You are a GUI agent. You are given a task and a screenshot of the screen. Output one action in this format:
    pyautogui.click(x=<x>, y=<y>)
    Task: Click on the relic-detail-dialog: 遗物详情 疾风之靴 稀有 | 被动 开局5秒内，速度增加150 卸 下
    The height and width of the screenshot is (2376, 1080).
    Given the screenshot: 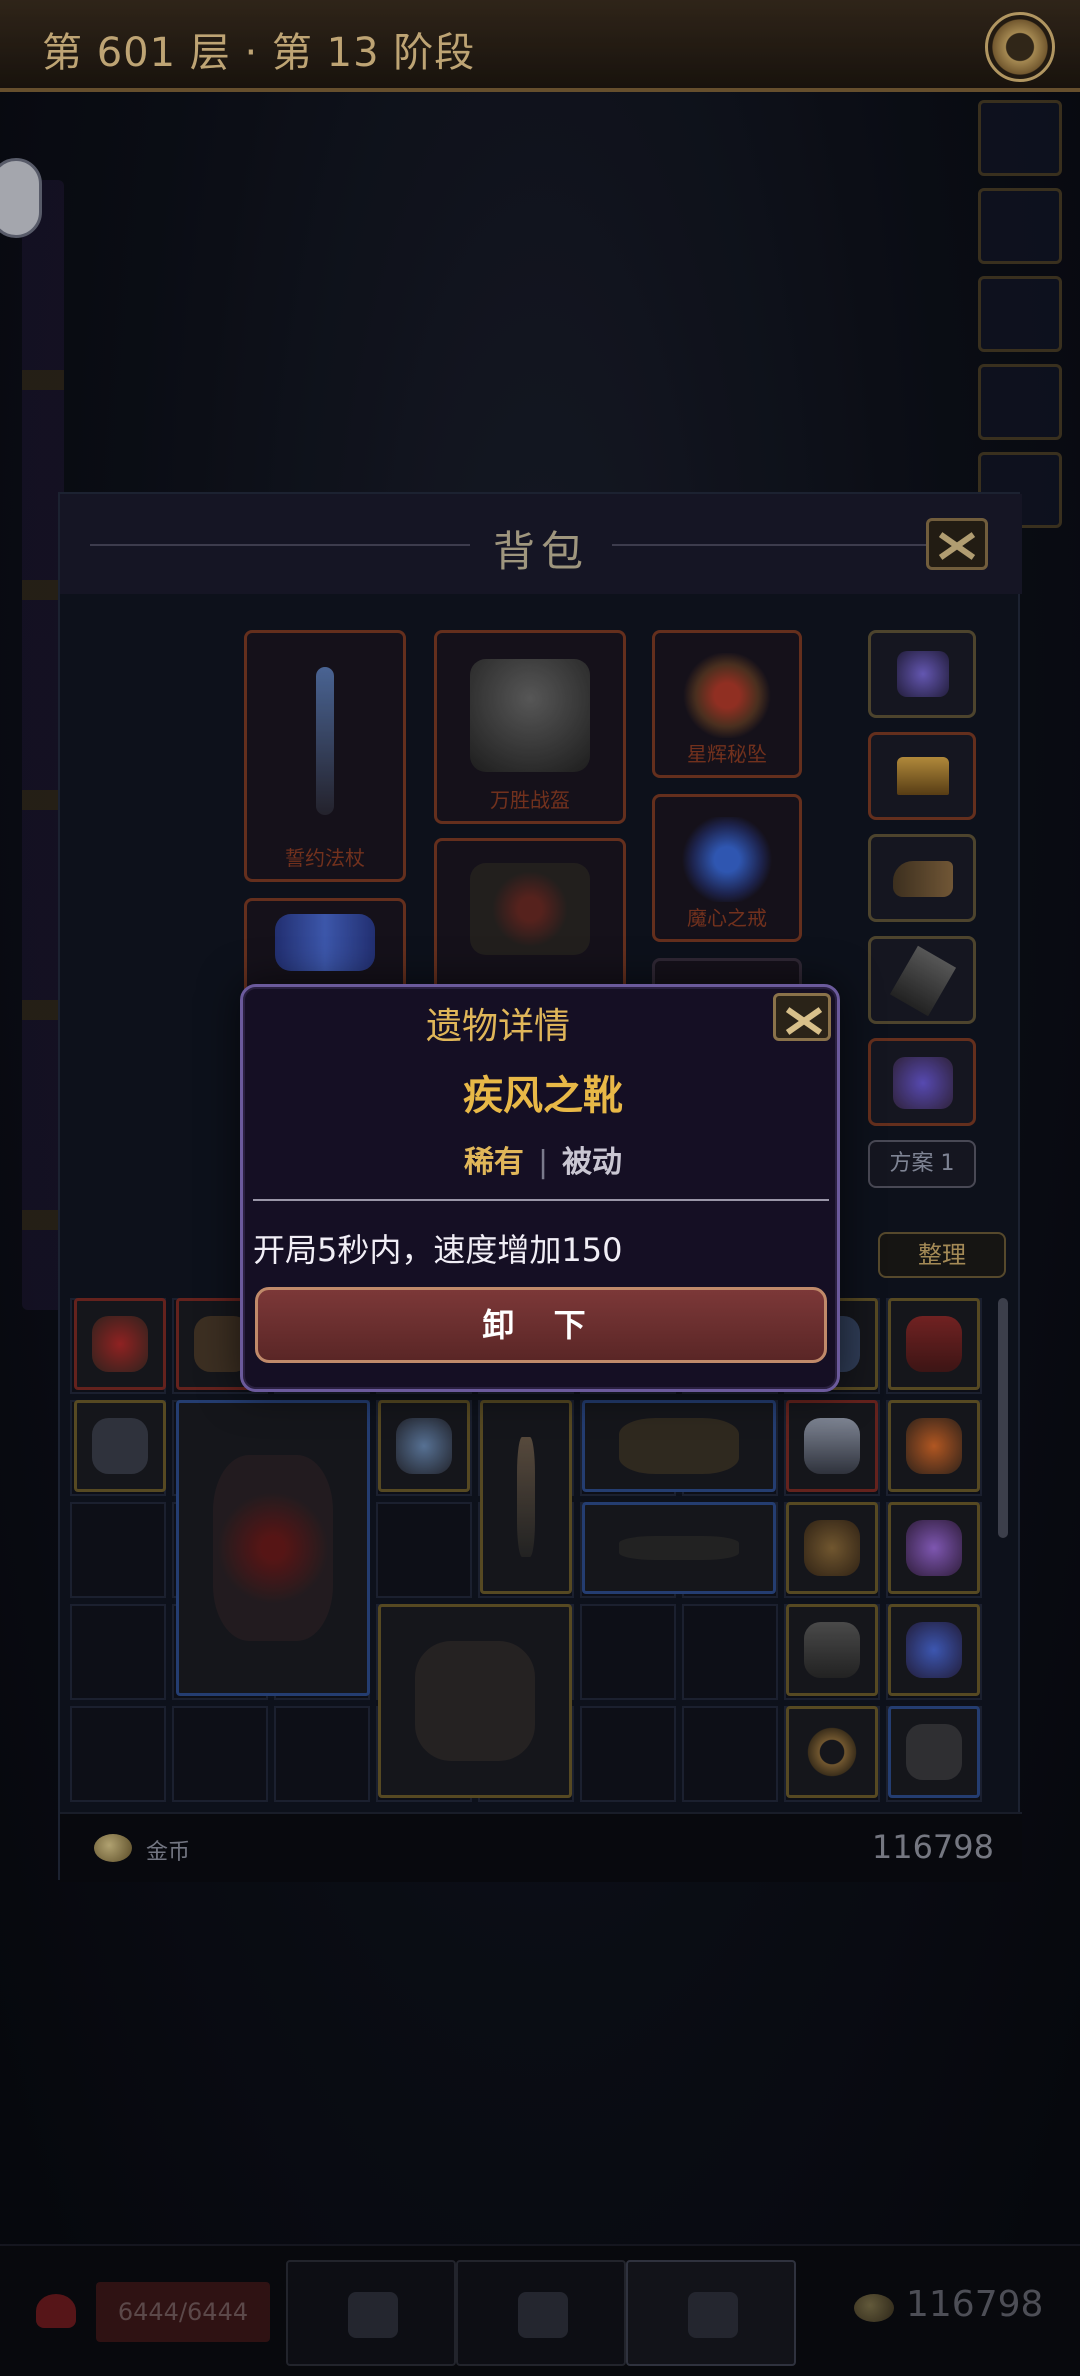 What is the action you would take?
    pyautogui.click(x=540, y=1188)
    